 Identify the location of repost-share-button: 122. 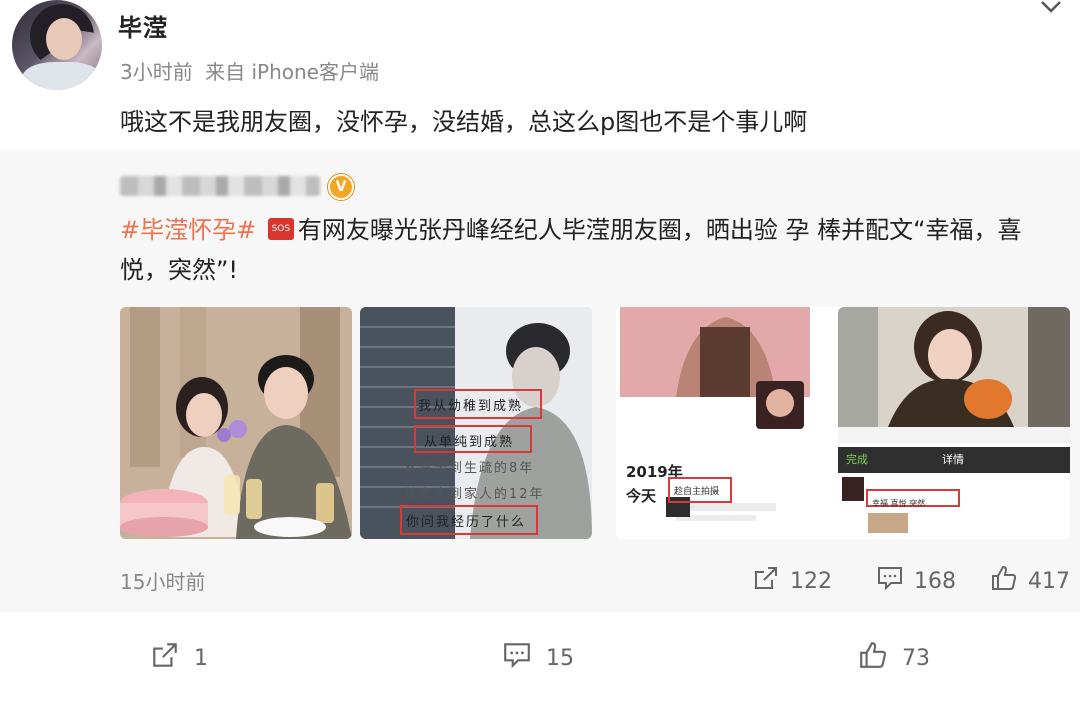
(792, 581).